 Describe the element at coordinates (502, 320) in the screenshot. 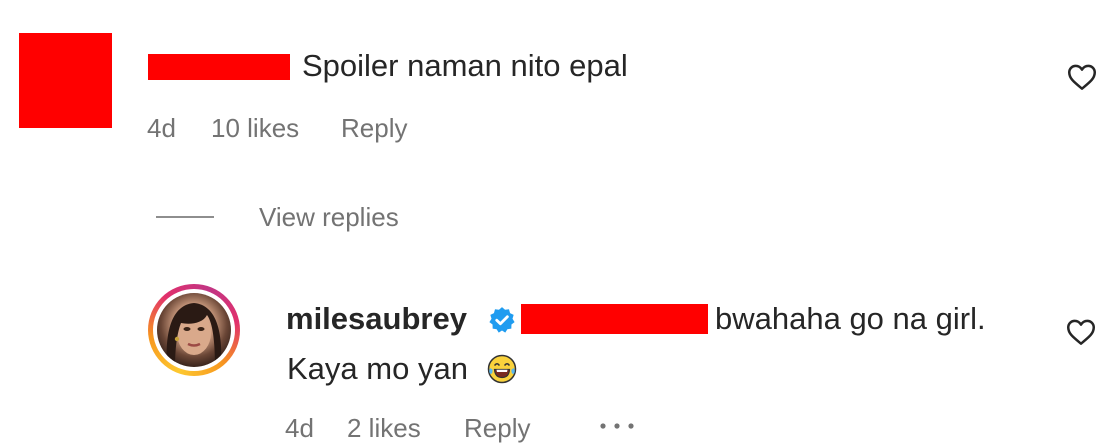

I see `verified-badge-icon` at that location.